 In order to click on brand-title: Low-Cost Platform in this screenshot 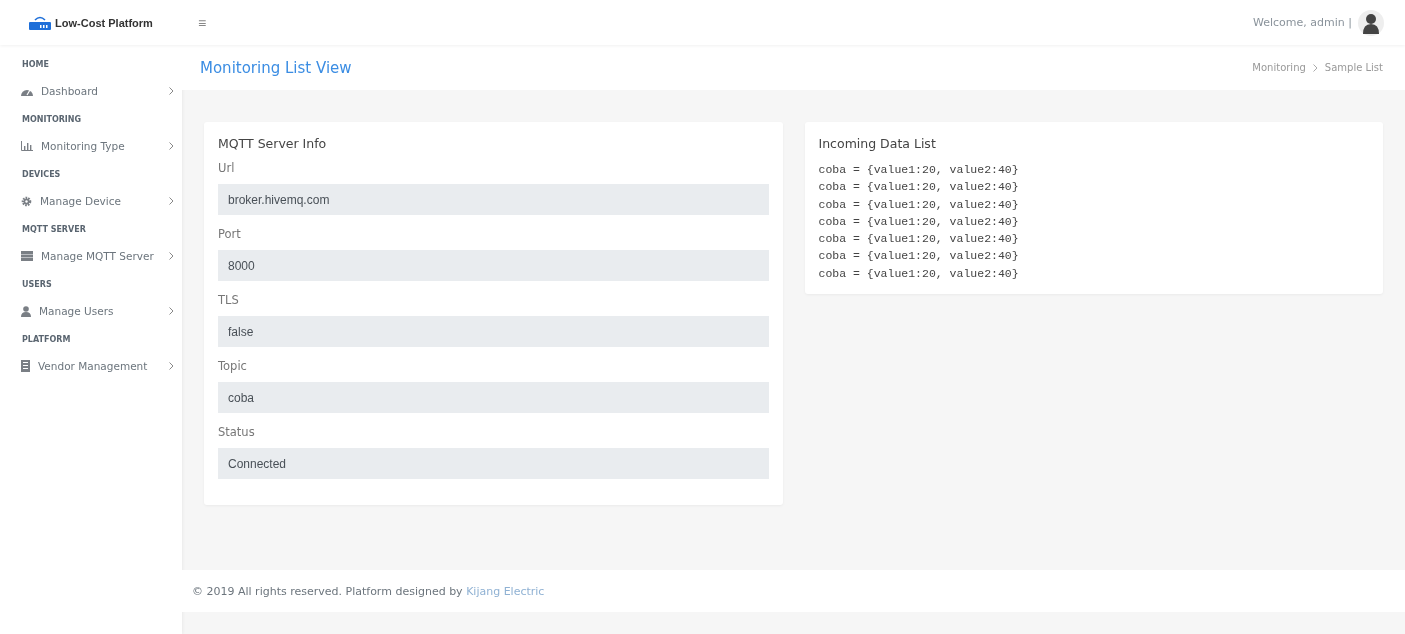, I will do `click(104, 22)`.